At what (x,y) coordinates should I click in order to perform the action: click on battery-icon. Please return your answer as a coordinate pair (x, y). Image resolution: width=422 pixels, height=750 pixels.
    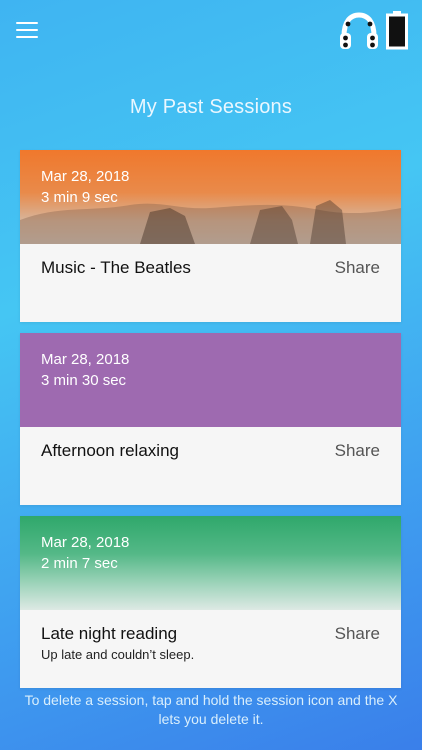
    Looking at the image, I should click on (397, 30).